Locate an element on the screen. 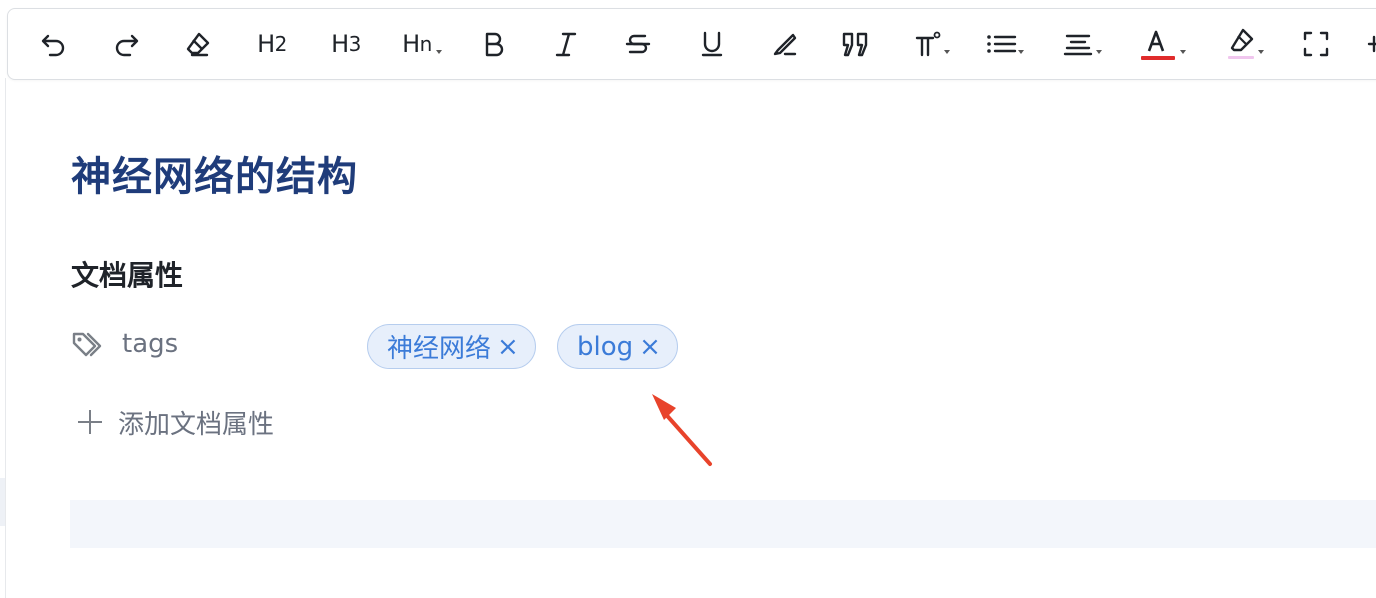 The height and width of the screenshot is (598, 1376). add-property-label: 添加文档属性 is located at coordinates (196, 424).